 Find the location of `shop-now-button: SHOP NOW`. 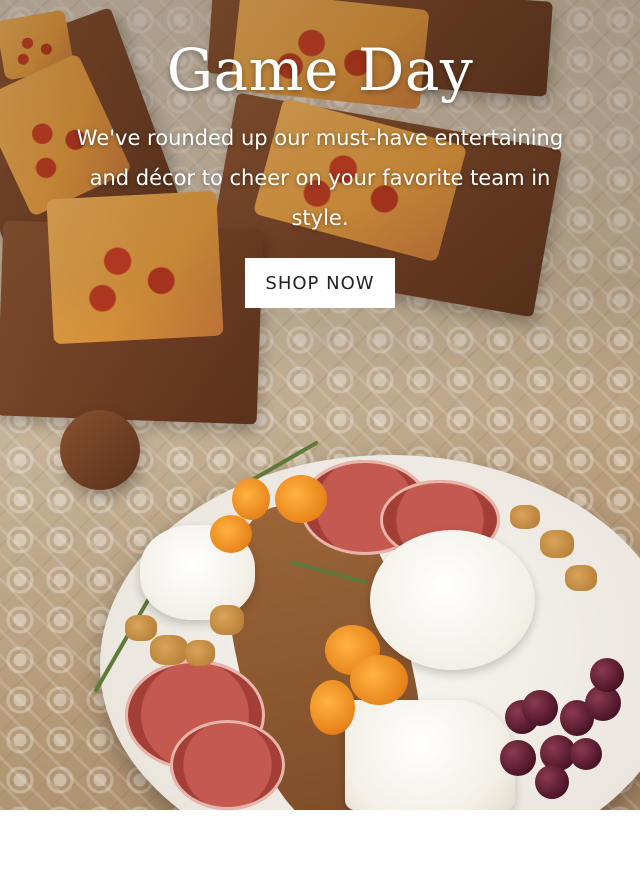

shop-now-button: SHOP NOW is located at coordinates (320, 283).